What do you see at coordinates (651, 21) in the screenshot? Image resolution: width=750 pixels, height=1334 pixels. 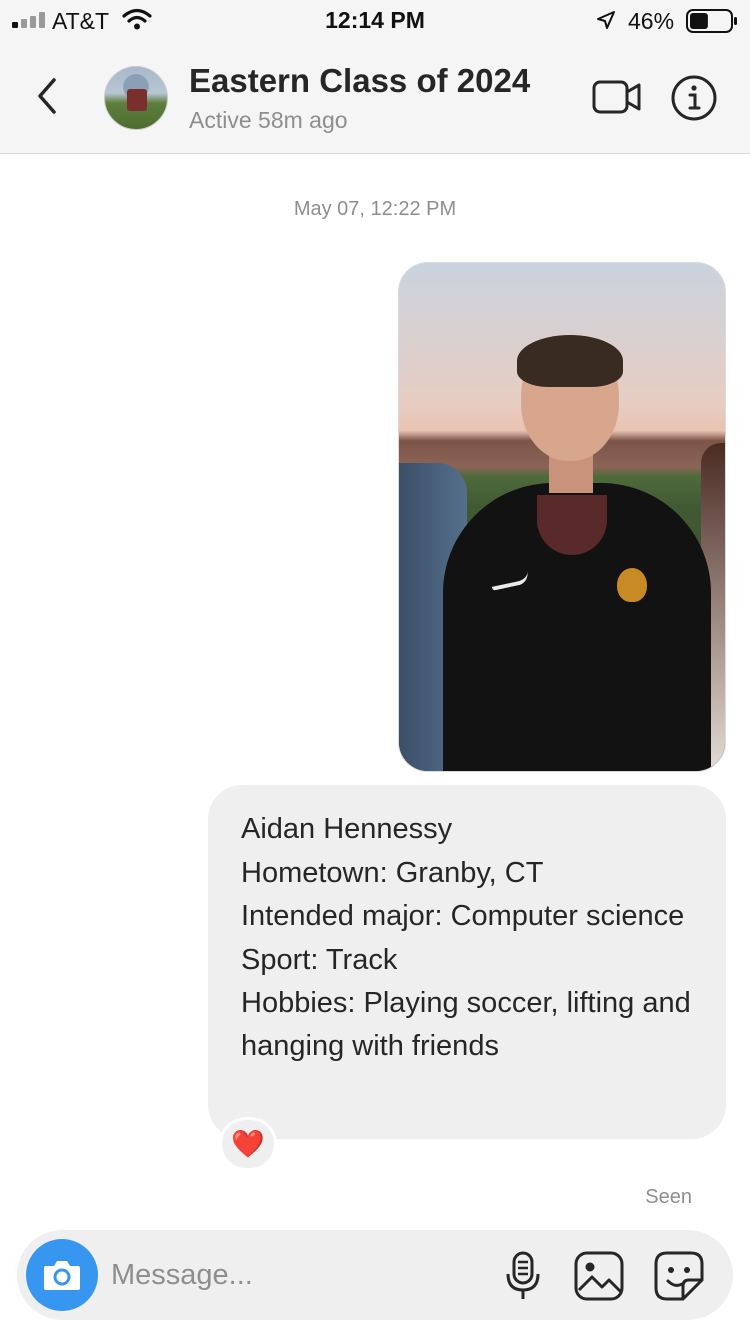 I see `battery-percent: 46%` at bounding box center [651, 21].